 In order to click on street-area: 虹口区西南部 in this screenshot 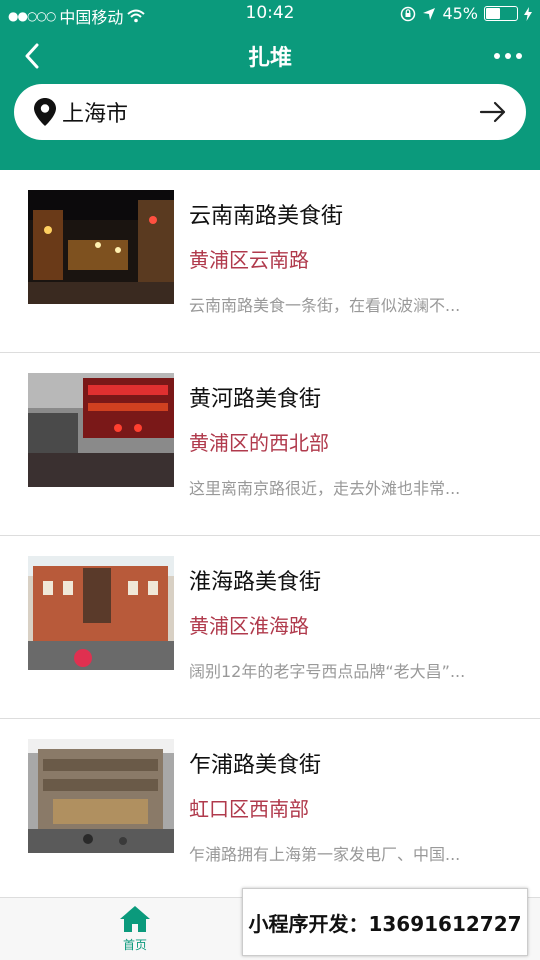, I will do `click(249, 809)`.